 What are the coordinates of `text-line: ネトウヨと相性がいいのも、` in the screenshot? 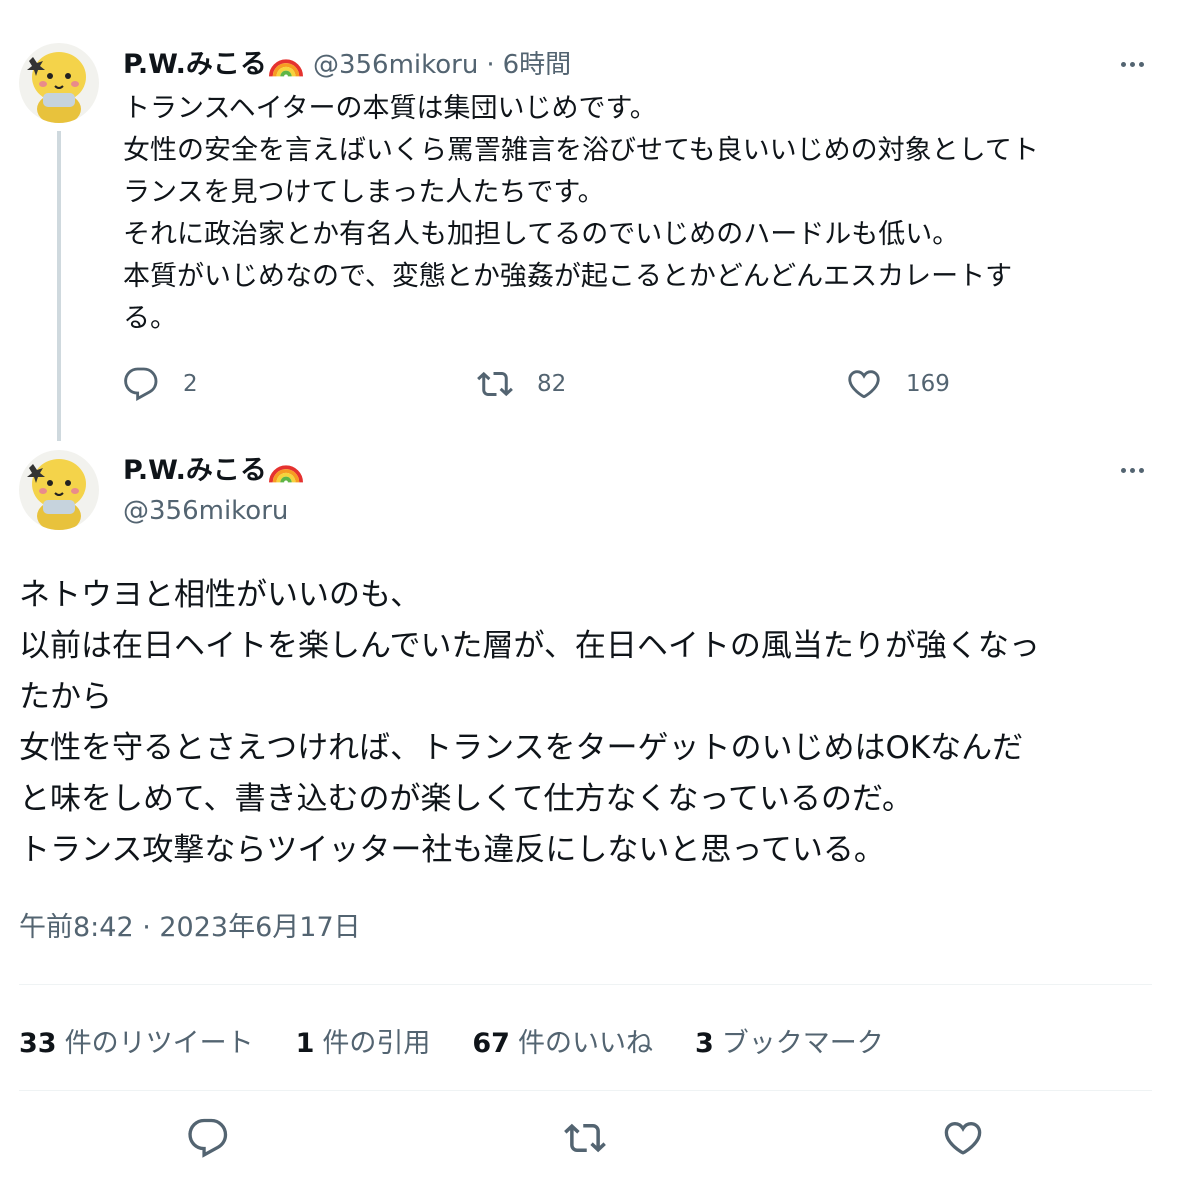 It's located at (220, 595).